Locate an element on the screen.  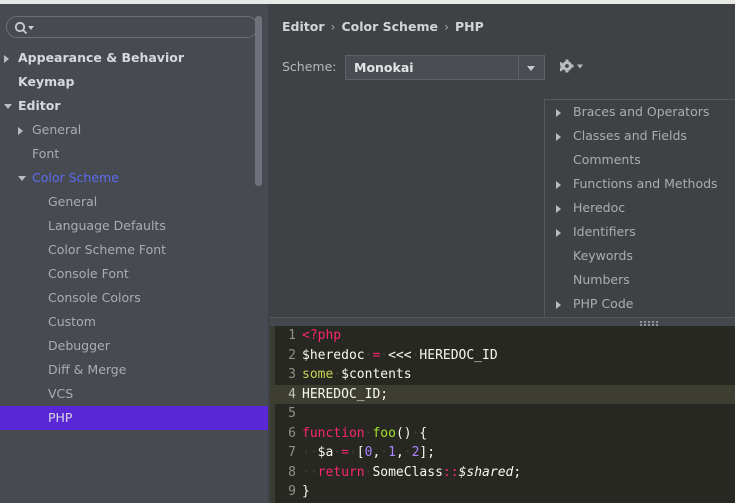
sidebar-item-appearance-behavior: Appearance & Behavior is located at coordinates (134, 58).